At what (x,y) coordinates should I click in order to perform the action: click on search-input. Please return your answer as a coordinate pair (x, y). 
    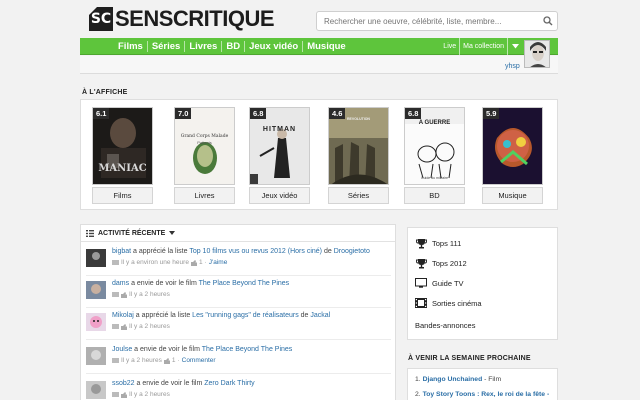
    Looking at the image, I should click on (428, 21).